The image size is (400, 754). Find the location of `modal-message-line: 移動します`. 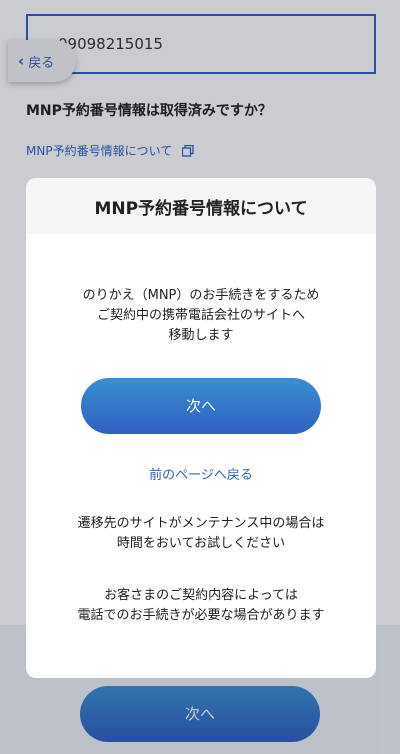

modal-message-line: 移動します is located at coordinates (201, 335).